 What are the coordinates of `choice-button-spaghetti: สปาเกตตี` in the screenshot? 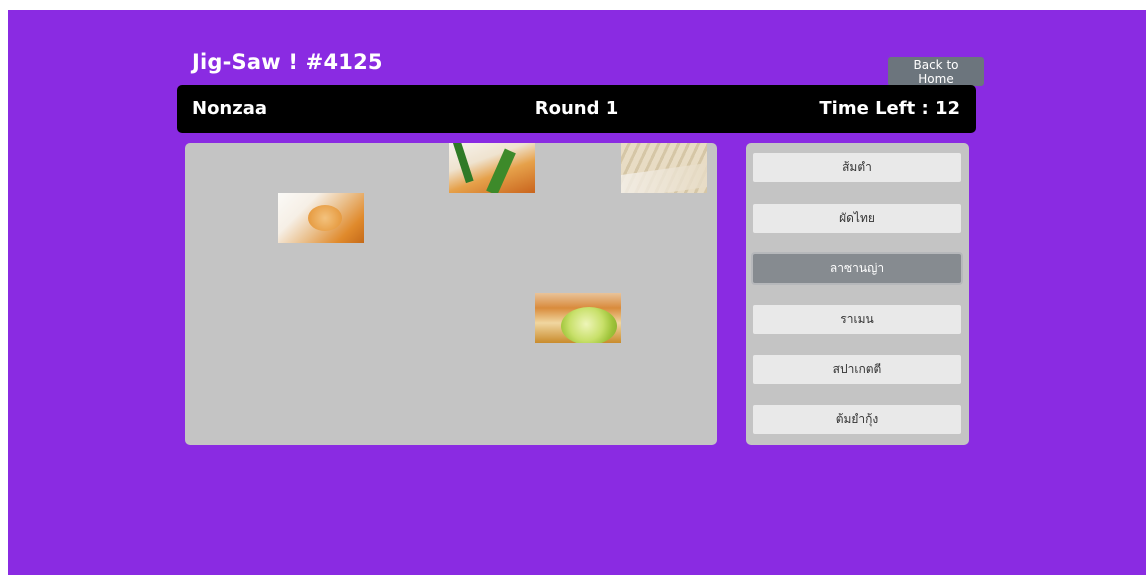 It's located at (857, 369).